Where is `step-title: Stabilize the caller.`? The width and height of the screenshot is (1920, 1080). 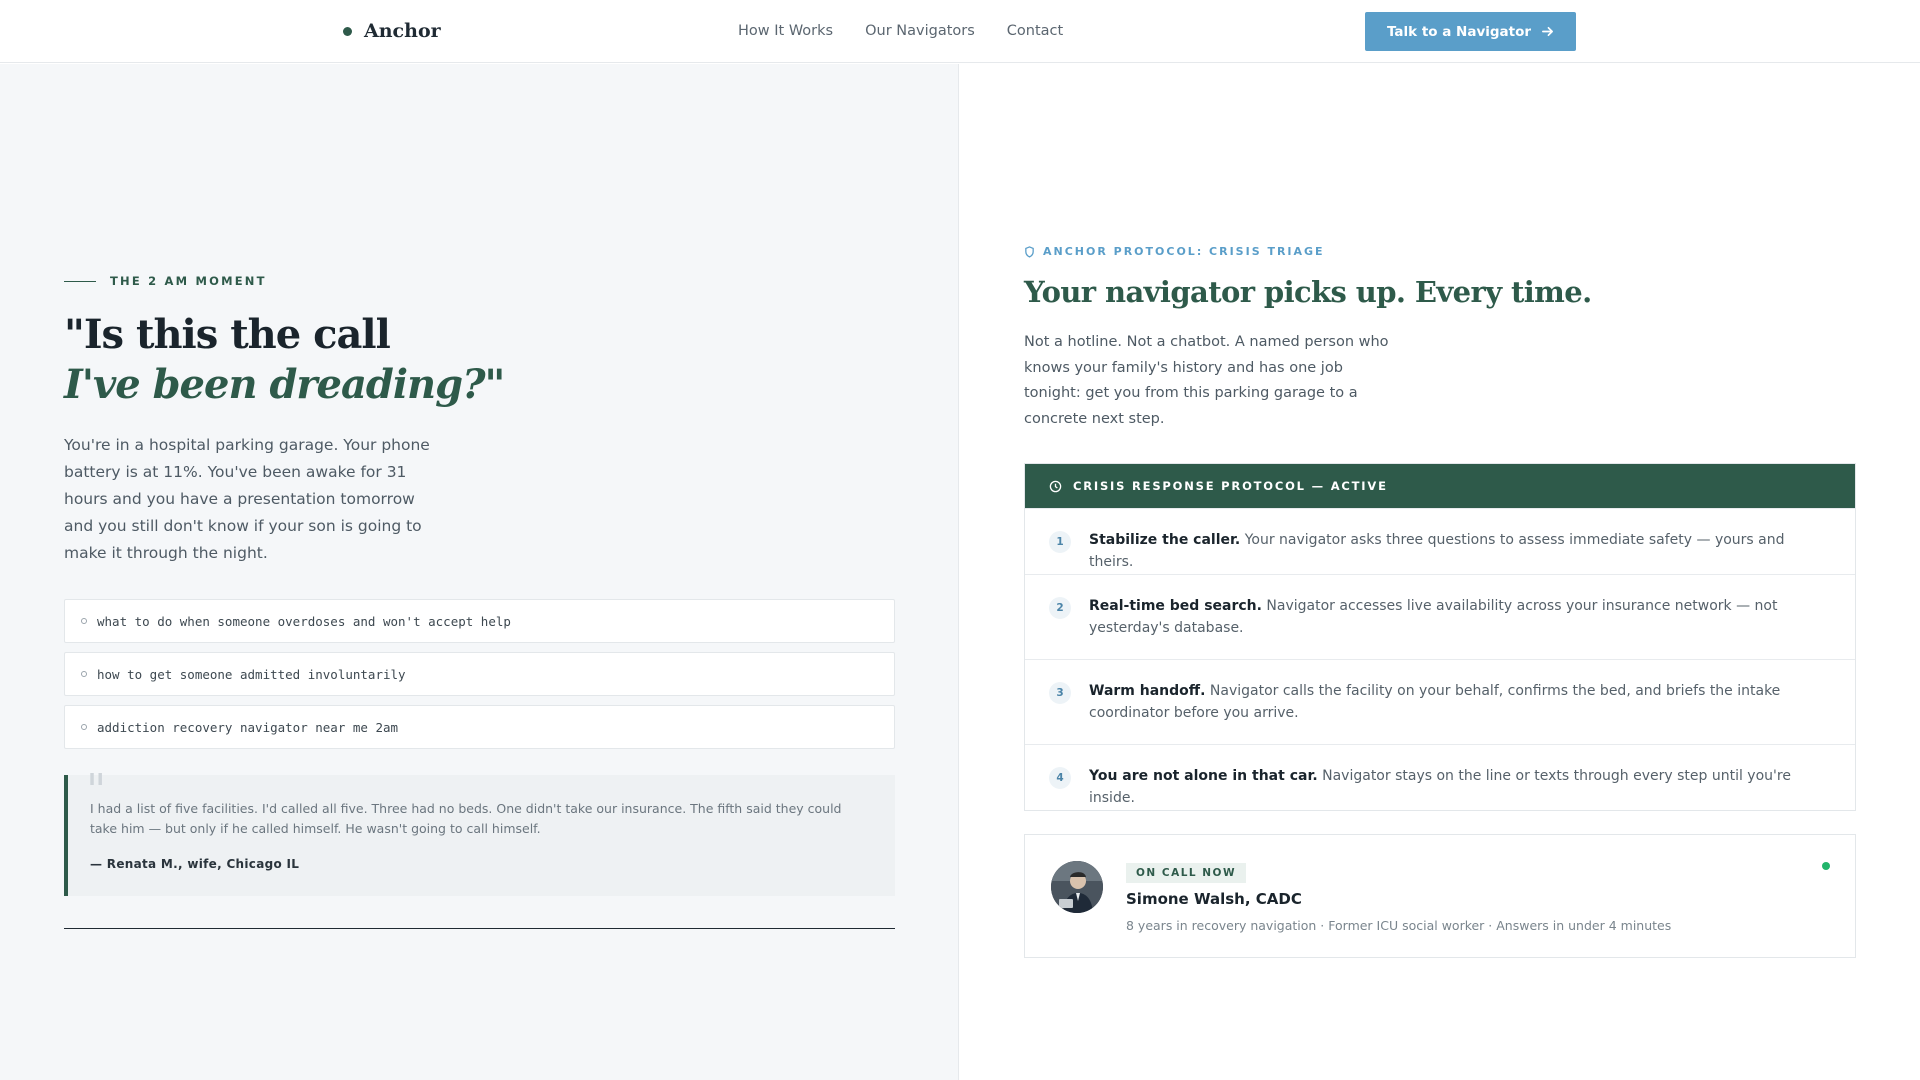 step-title: Stabilize the caller. is located at coordinates (1165, 540).